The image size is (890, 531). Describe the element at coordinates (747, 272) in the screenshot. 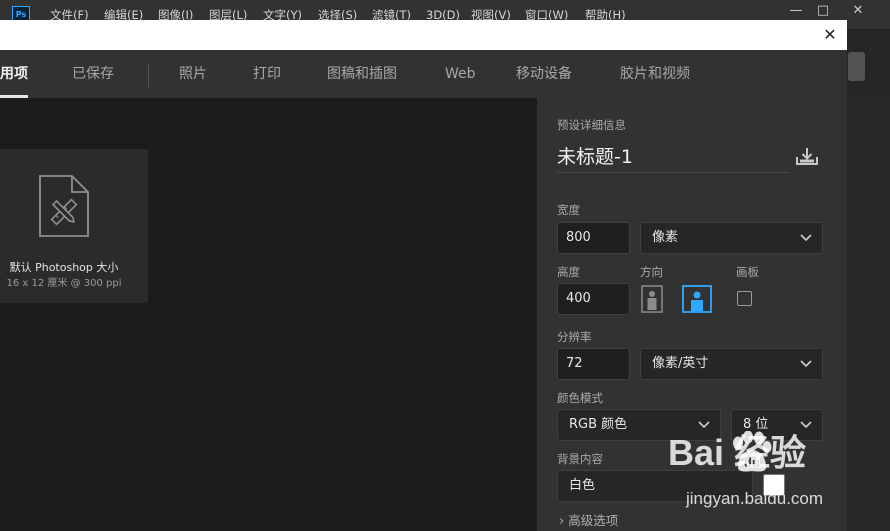

I see `artboard-label: 画板` at that location.